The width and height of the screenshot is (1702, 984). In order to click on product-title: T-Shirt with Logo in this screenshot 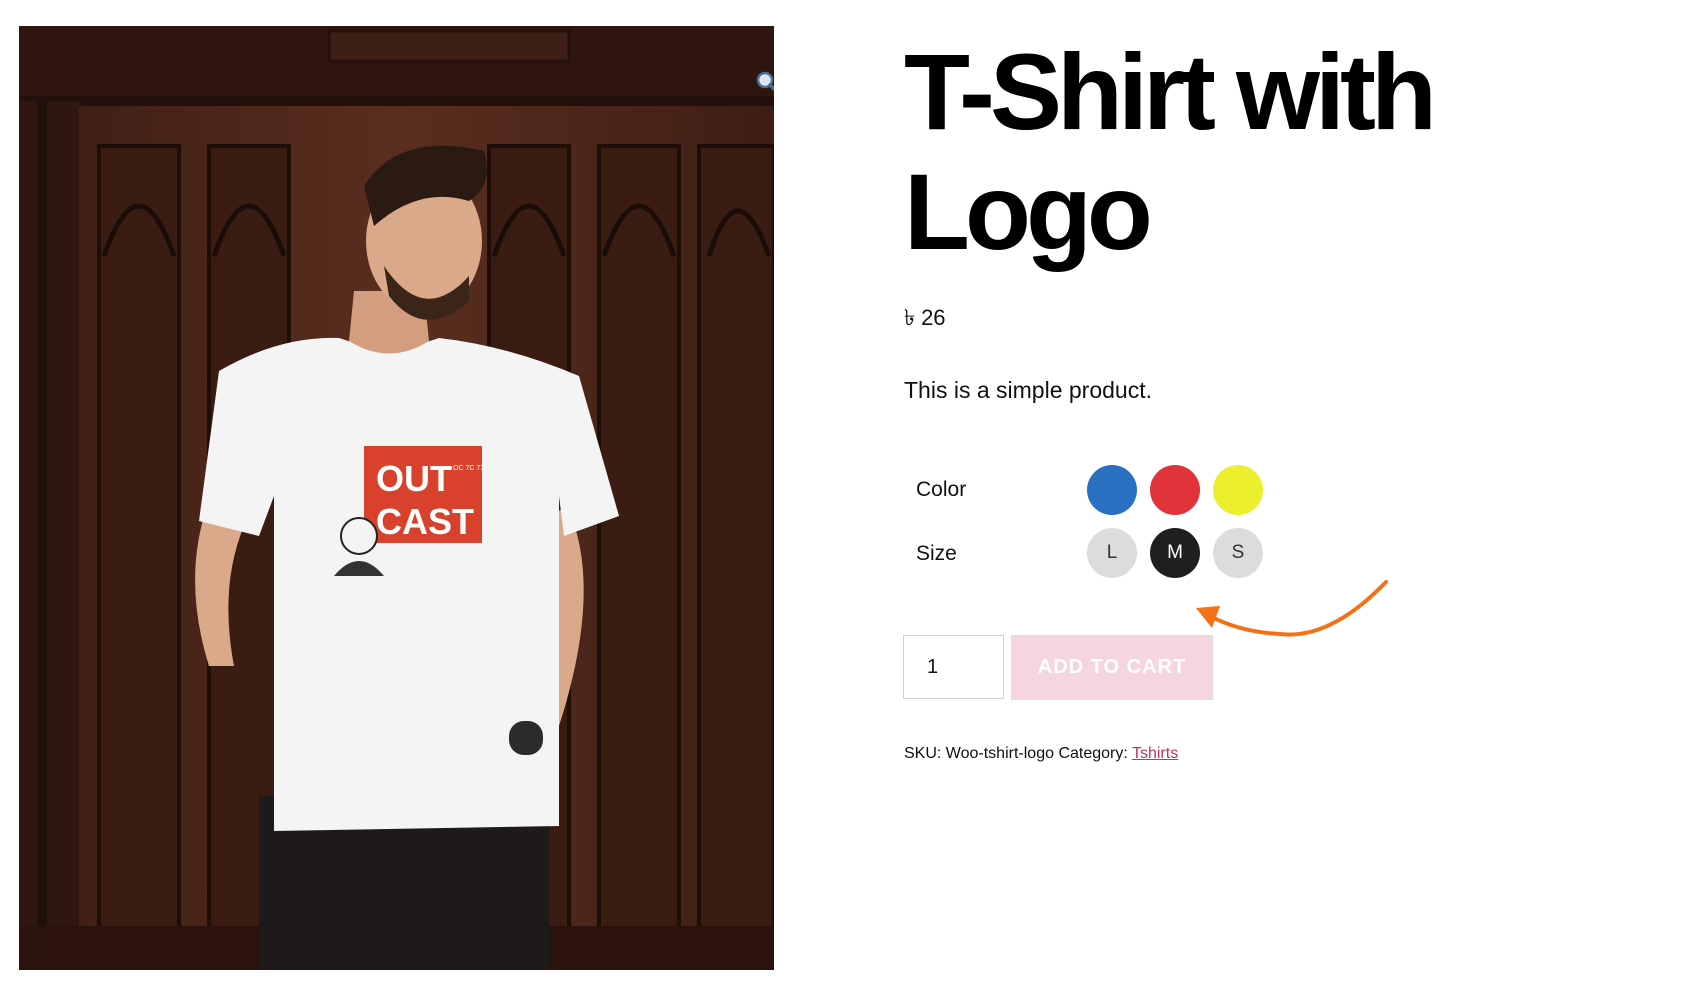, I will do `click(1284, 152)`.